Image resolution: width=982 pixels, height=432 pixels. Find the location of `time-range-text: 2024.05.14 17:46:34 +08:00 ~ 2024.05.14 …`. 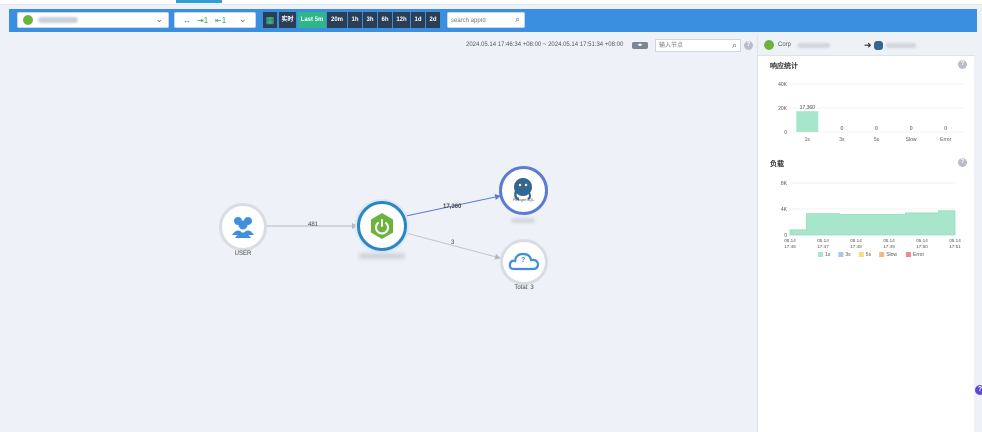

time-range-text: 2024.05.14 17:46:34 +08:00 ~ 2024.05.14 … is located at coordinates (545, 45).